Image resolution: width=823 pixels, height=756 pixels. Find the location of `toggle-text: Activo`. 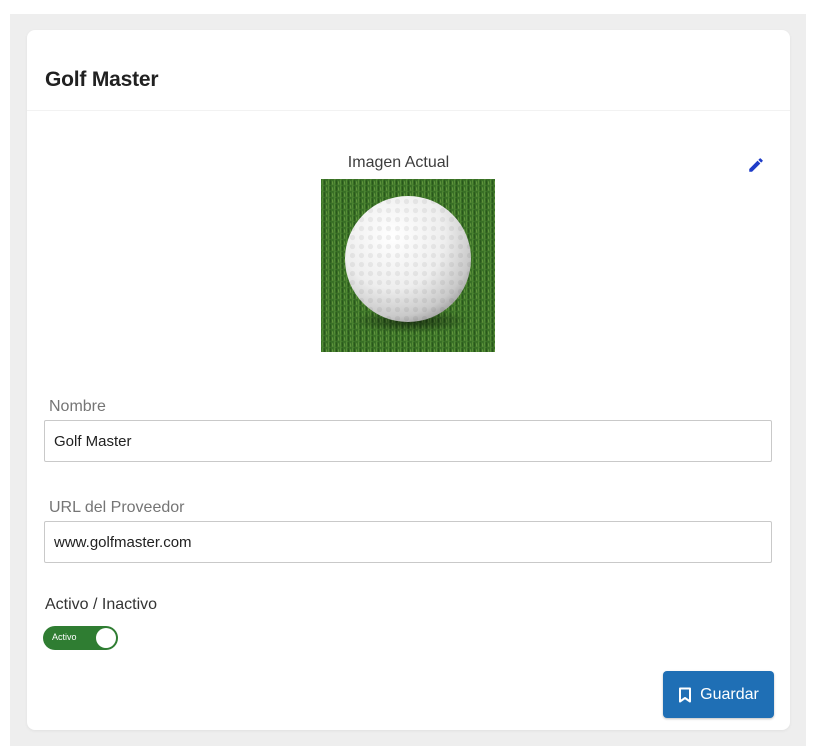

toggle-text: Activo is located at coordinates (64, 637).